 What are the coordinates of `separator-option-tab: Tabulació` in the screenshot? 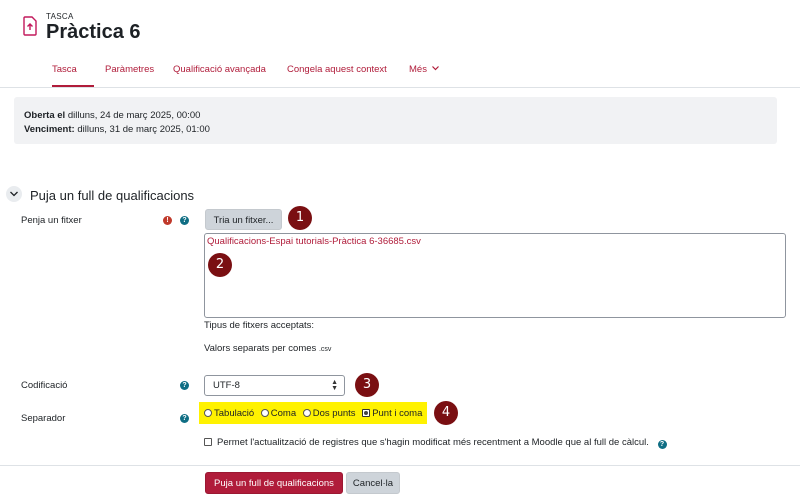 It's located at (229, 413).